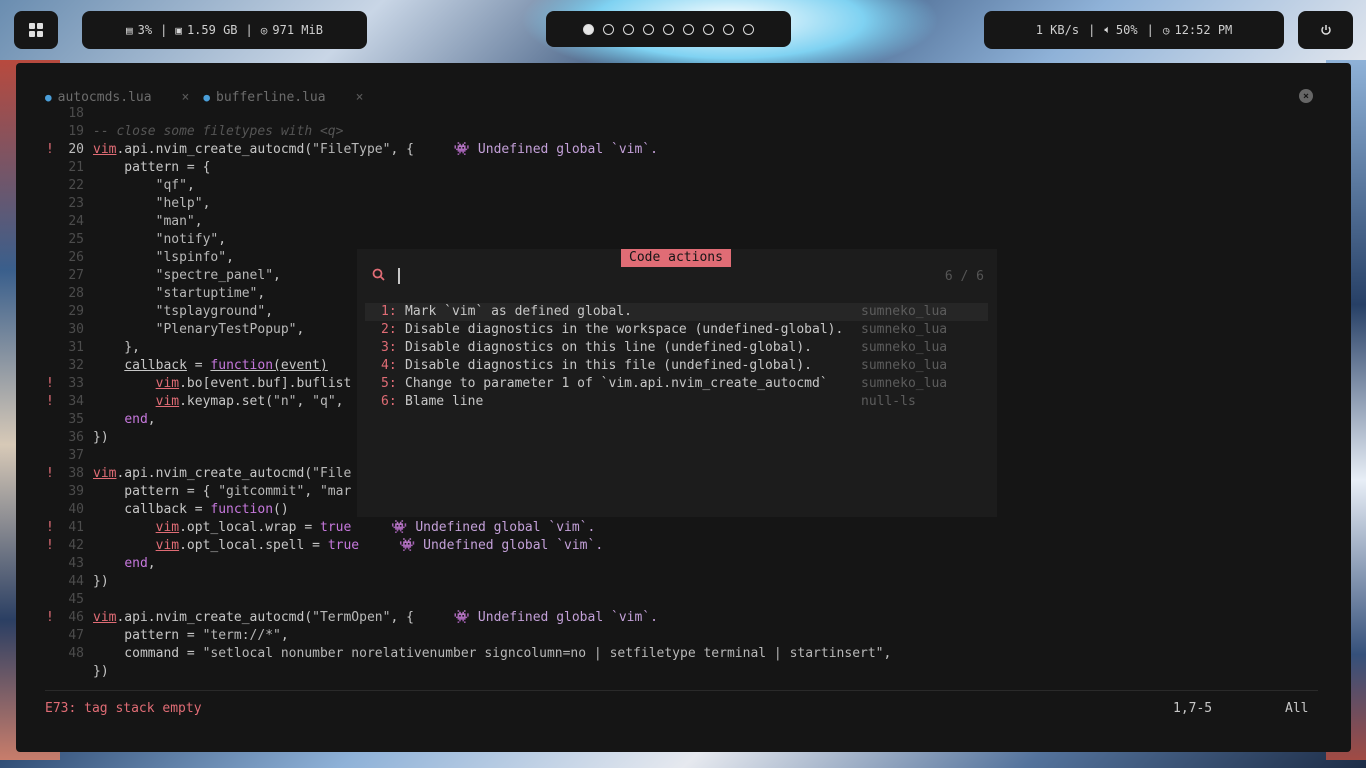  What do you see at coordinates (683, 222) in the screenshot?
I see `code-line: 24 "man",` at bounding box center [683, 222].